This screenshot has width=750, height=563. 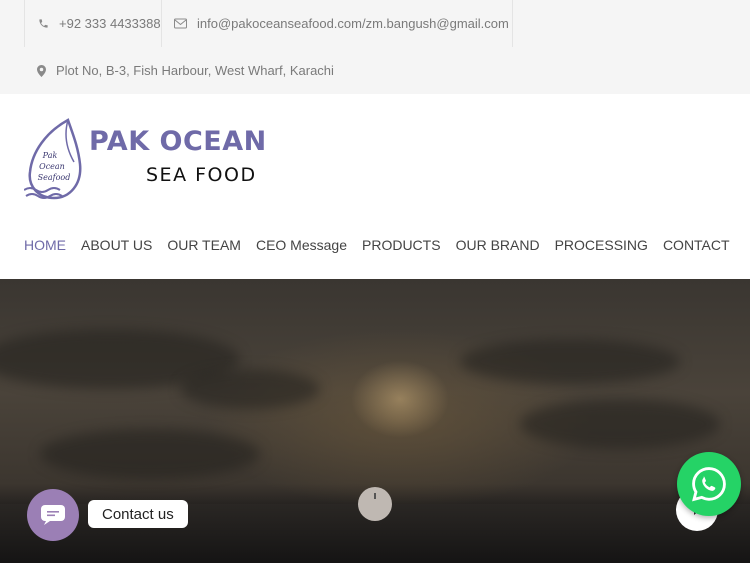 What do you see at coordinates (498, 245) in the screenshot?
I see `nav-item-our-brand: OUR BRAND` at bounding box center [498, 245].